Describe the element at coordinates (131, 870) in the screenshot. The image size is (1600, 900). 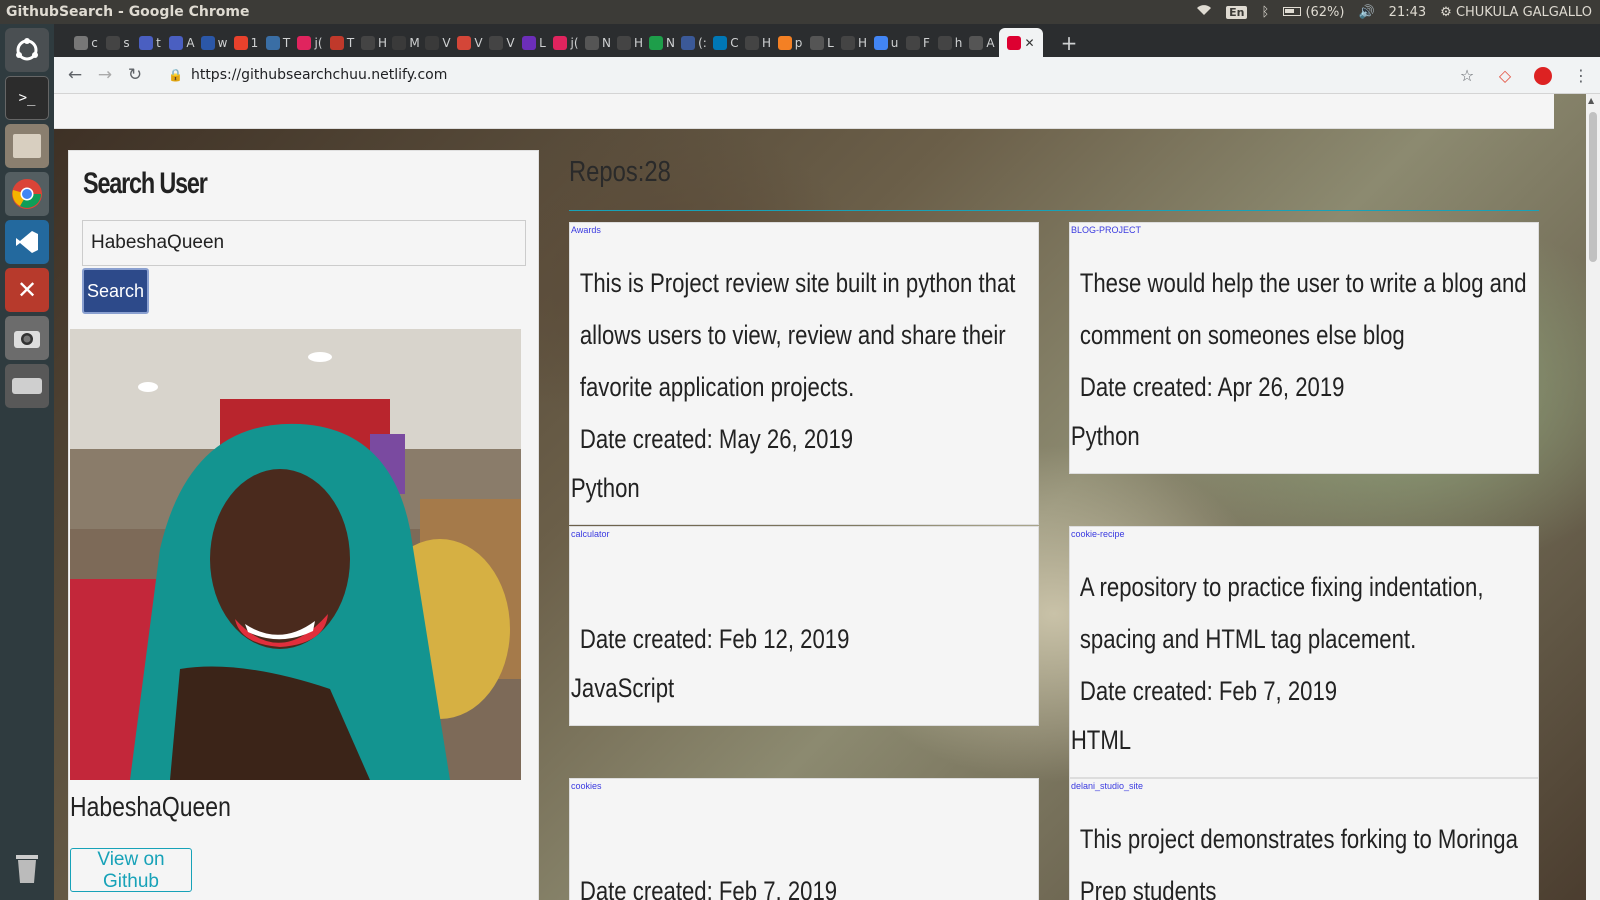
I see `view-on-github-button: View on Github` at that location.